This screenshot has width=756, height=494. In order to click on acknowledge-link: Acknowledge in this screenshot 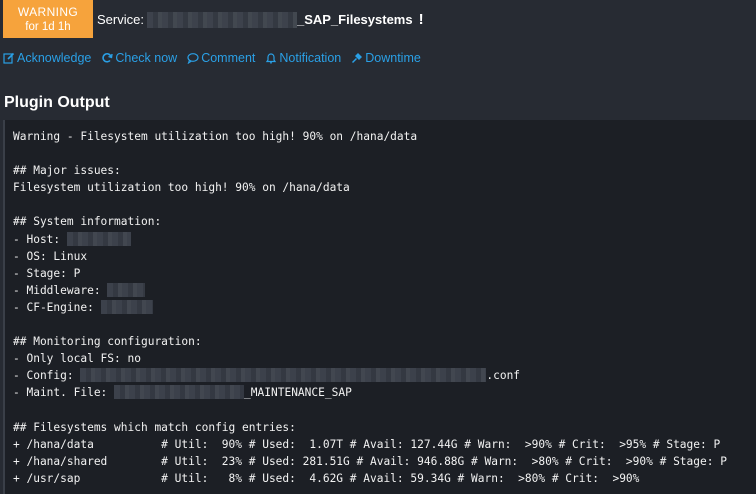, I will do `click(47, 58)`.